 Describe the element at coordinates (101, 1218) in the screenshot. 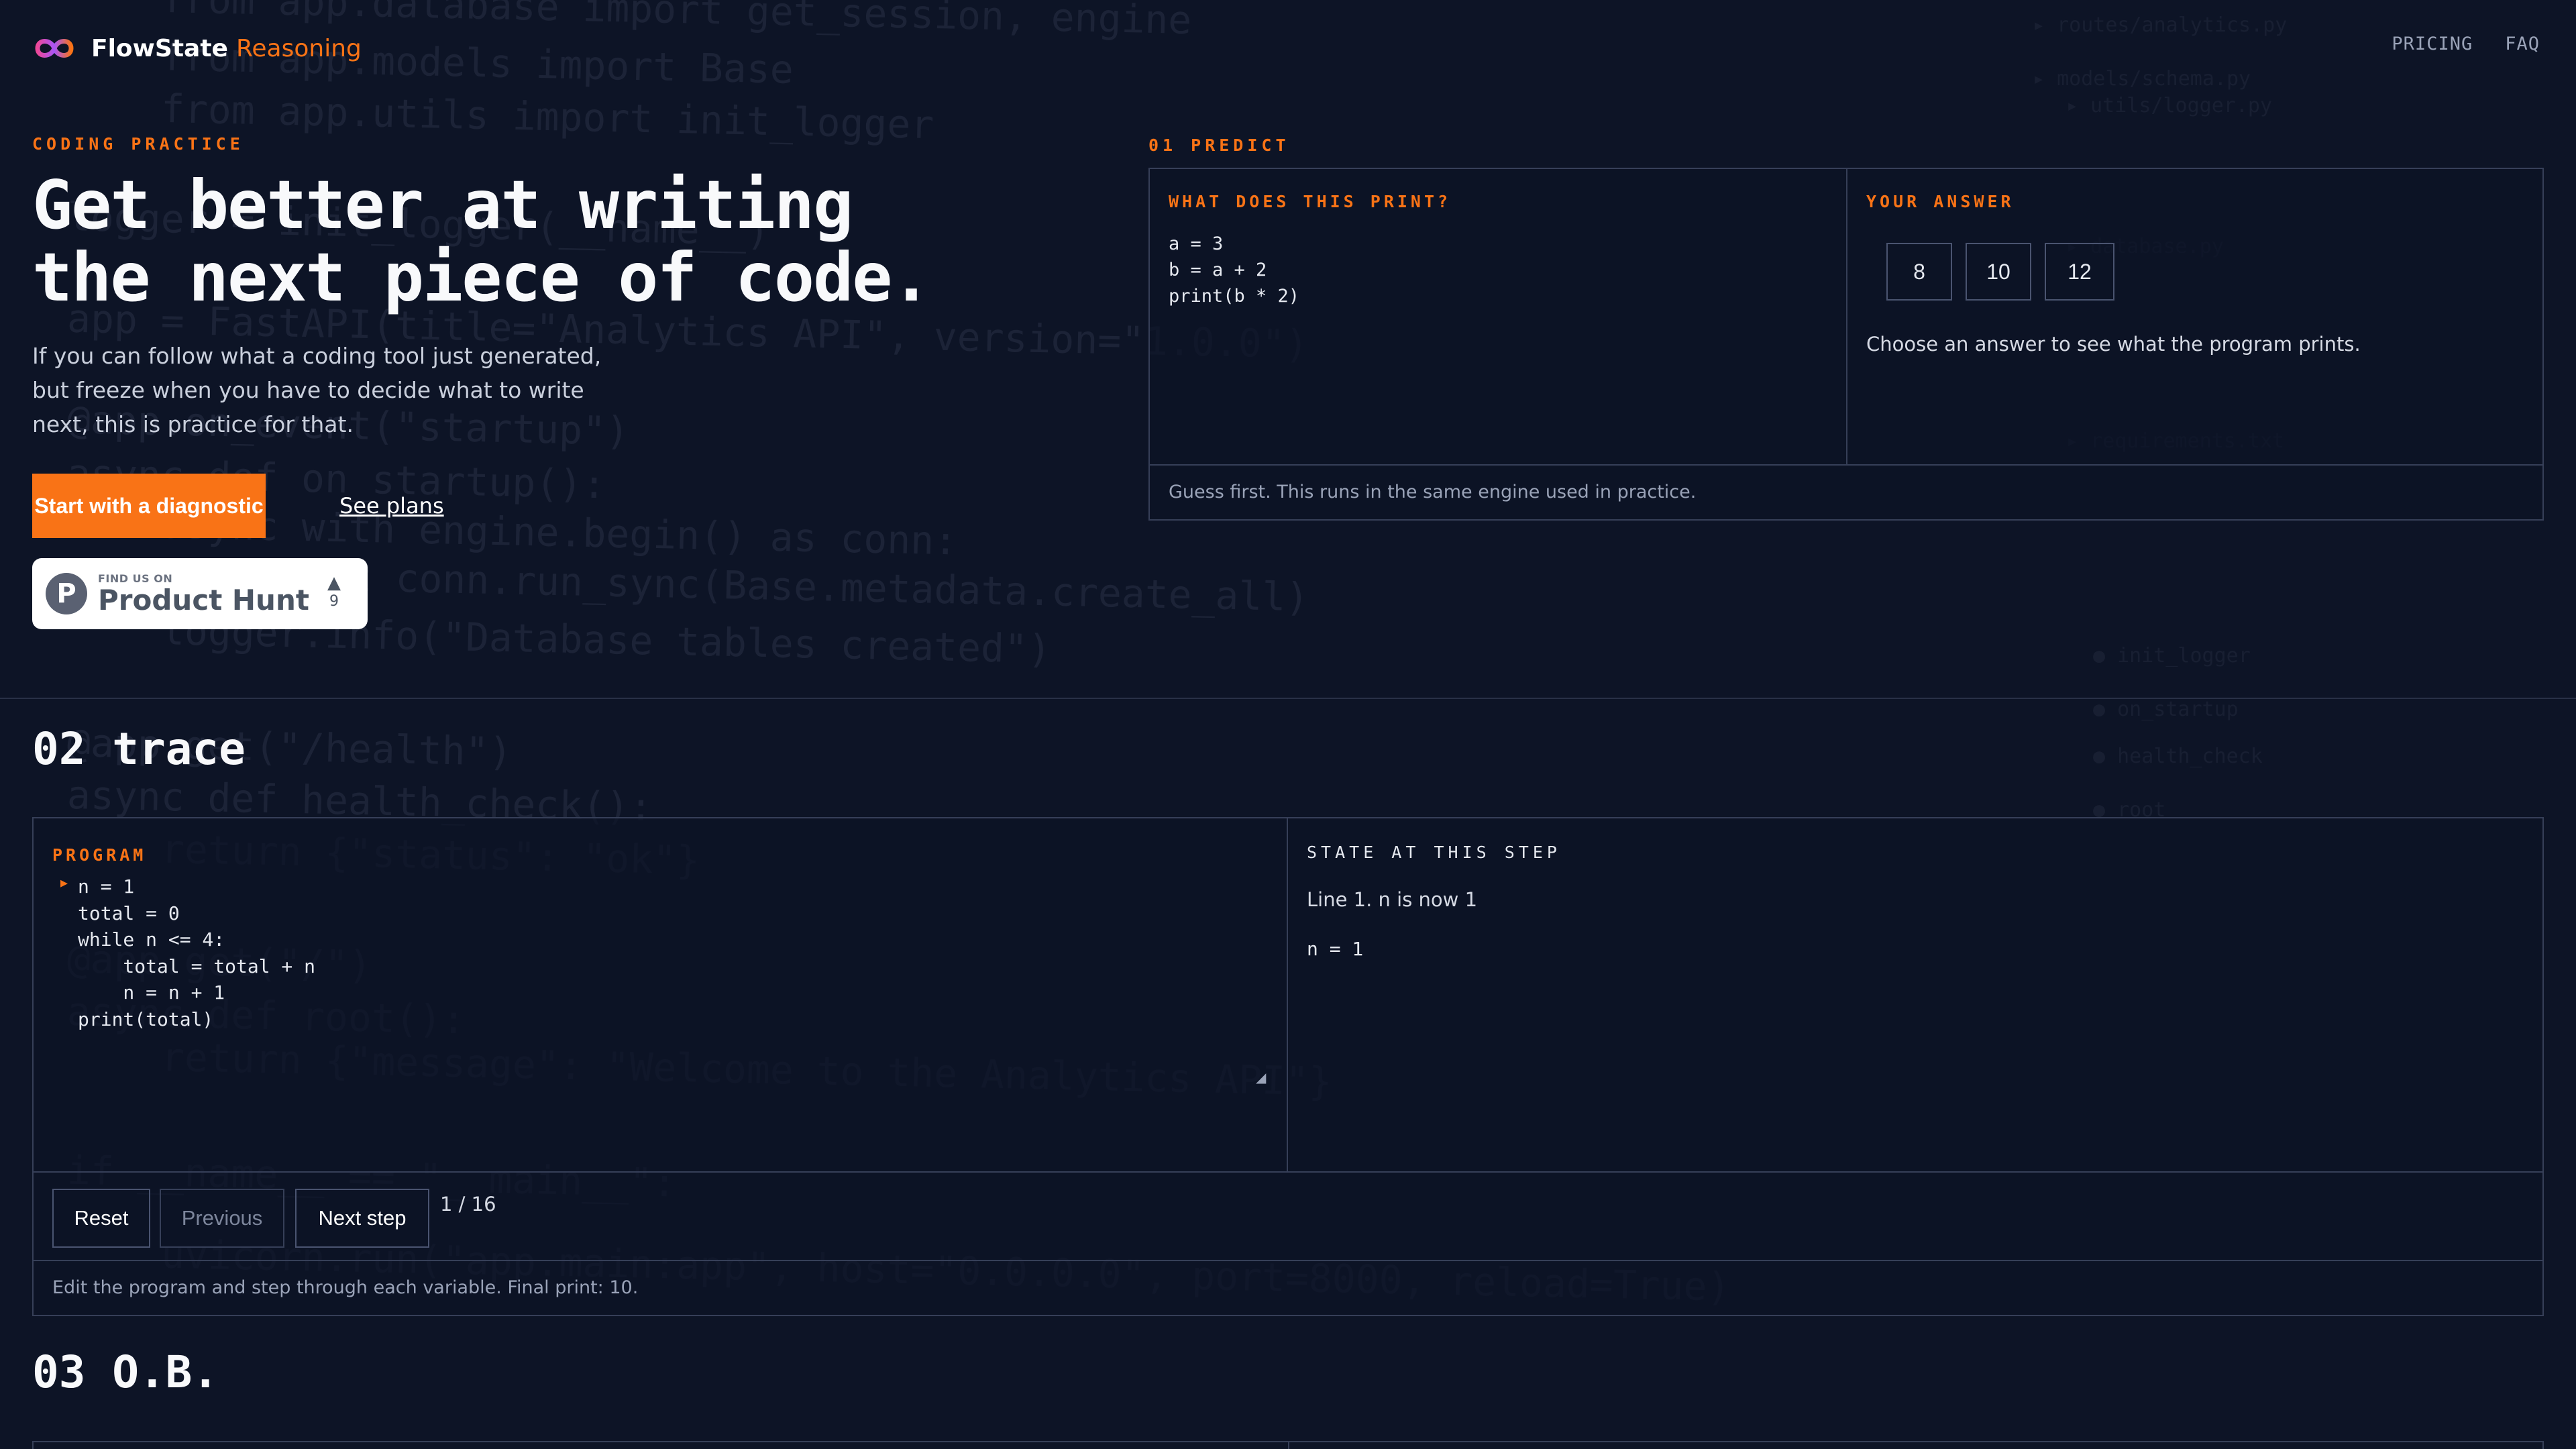

I see `reset-button: Reset` at that location.